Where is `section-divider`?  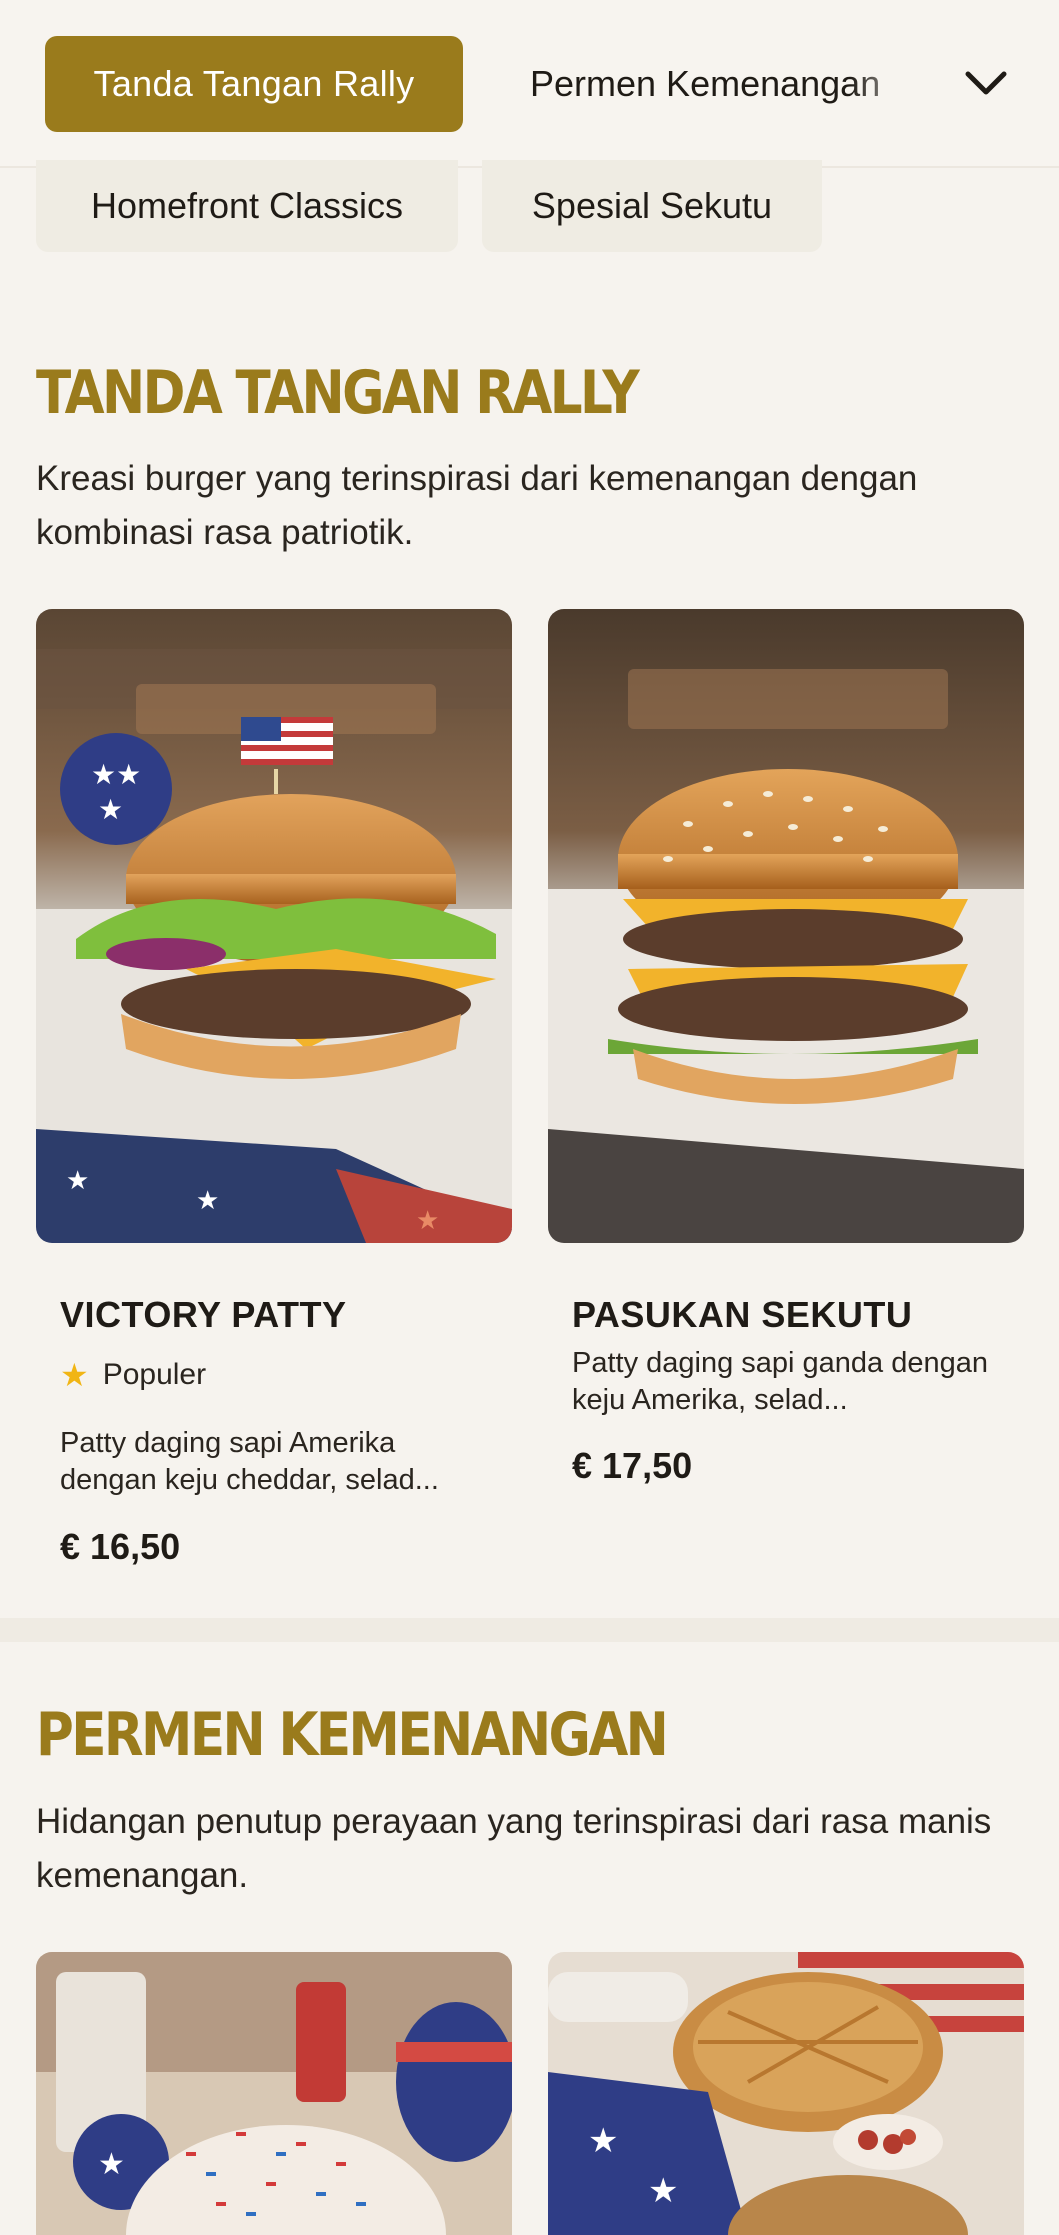
section-divider is located at coordinates (529, 1630).